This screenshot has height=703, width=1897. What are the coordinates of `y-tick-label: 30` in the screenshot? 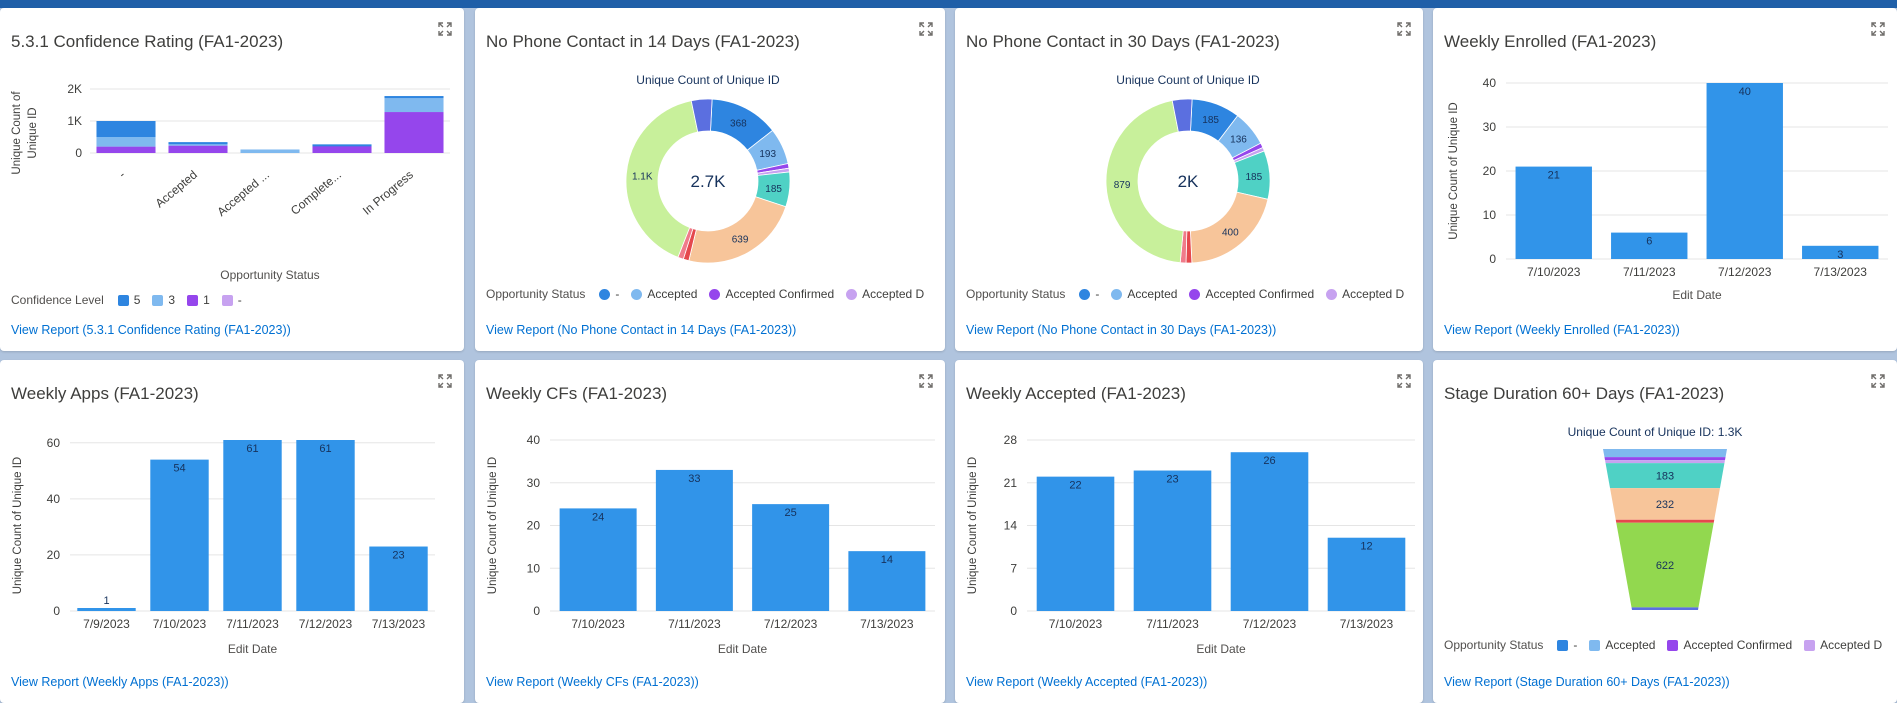 It's located at (1490, 127).